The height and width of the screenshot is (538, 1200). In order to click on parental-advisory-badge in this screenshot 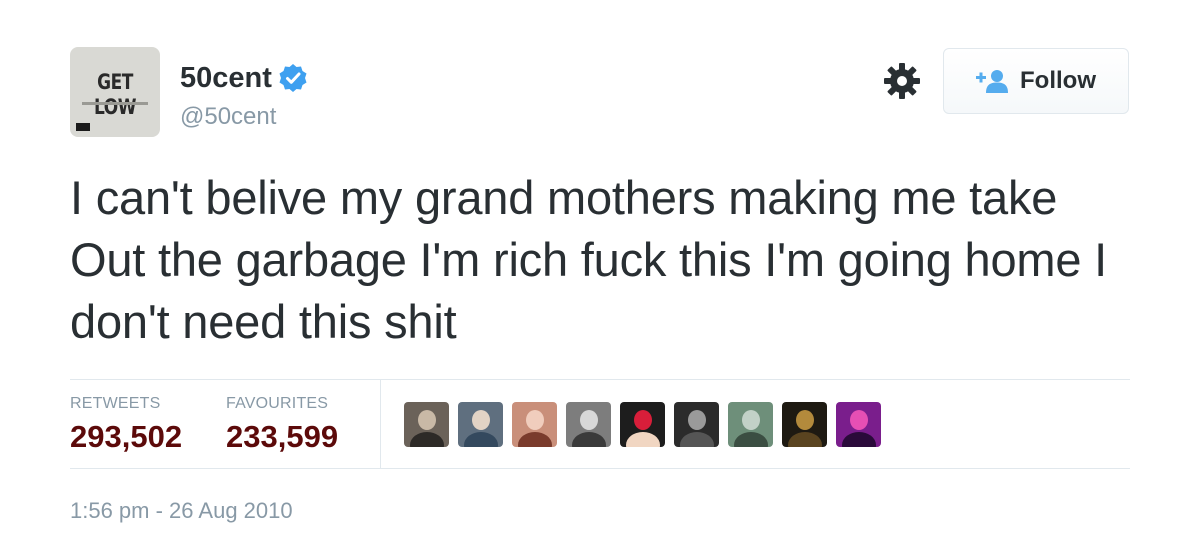, I will do `click(83, 127)`.